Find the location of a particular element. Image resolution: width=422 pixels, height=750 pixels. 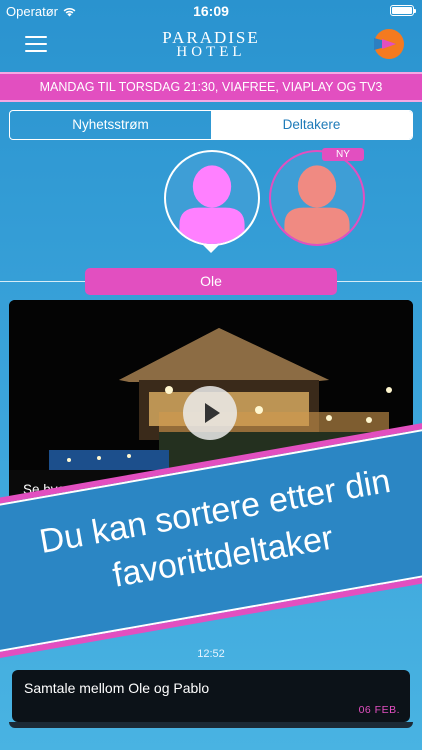

top-nav: PARADISE HOTEL is located at coordinates (211, 45).